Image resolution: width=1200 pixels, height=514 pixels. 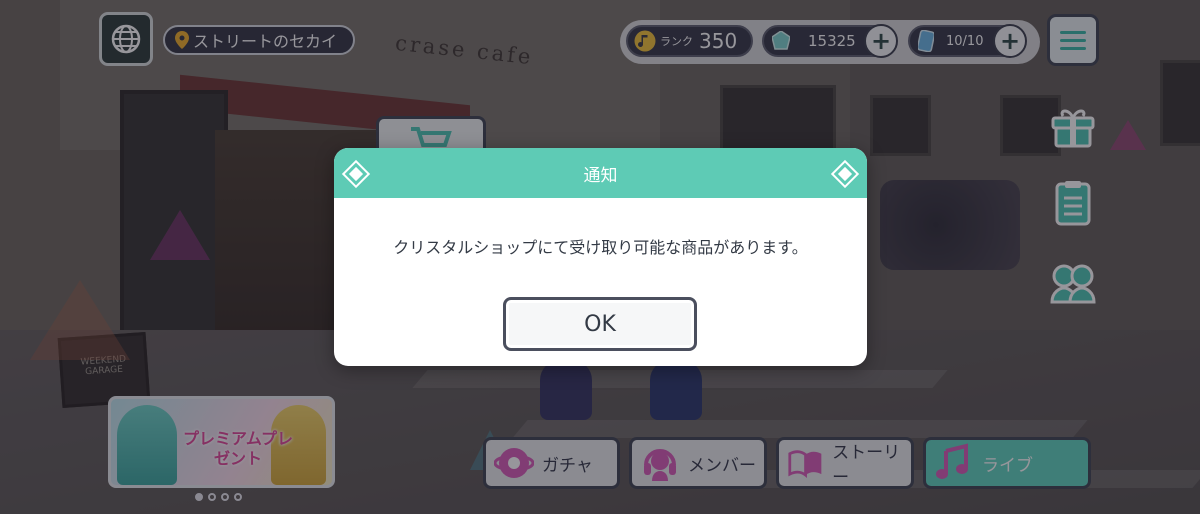 I want to click on ok-button-label: OK, so click(x=600, y=324).